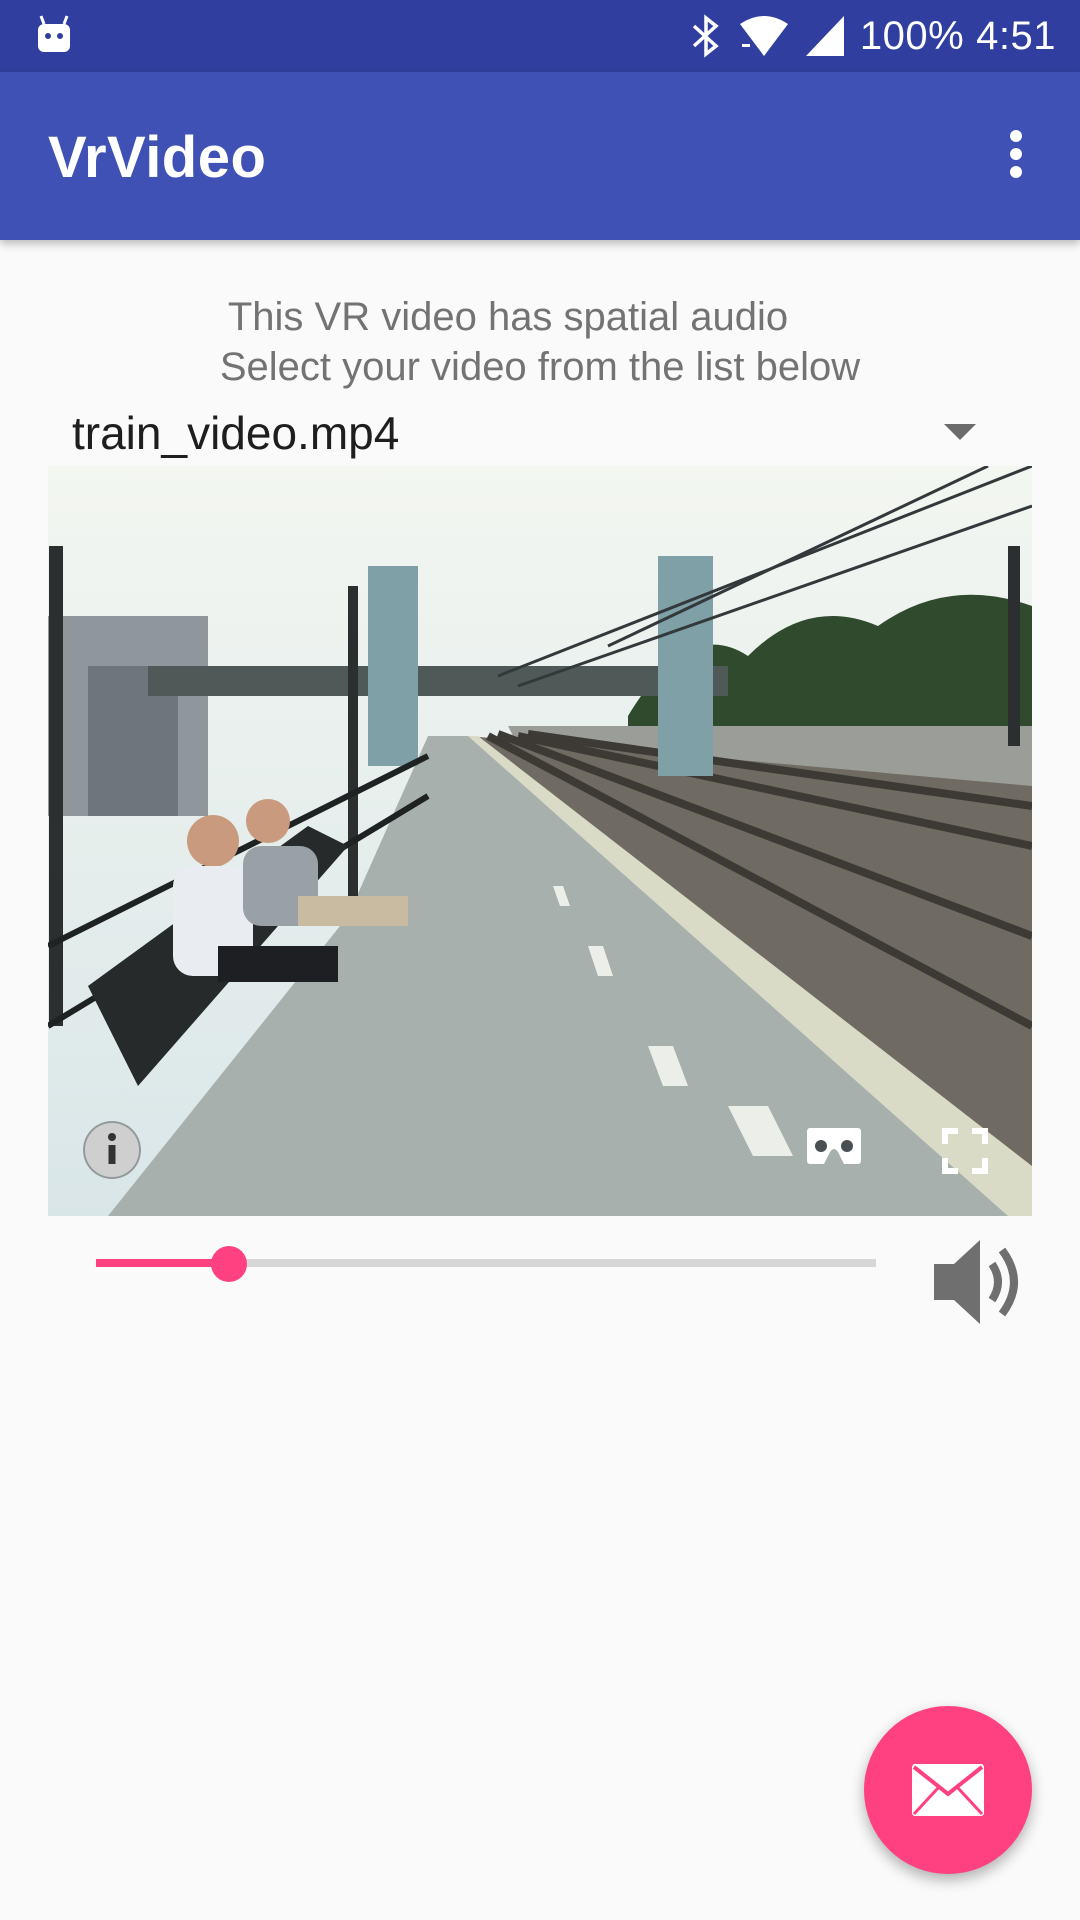 The image size is (1080, 1920). I want to click on seekbar-thumb, so click(228, 1264).